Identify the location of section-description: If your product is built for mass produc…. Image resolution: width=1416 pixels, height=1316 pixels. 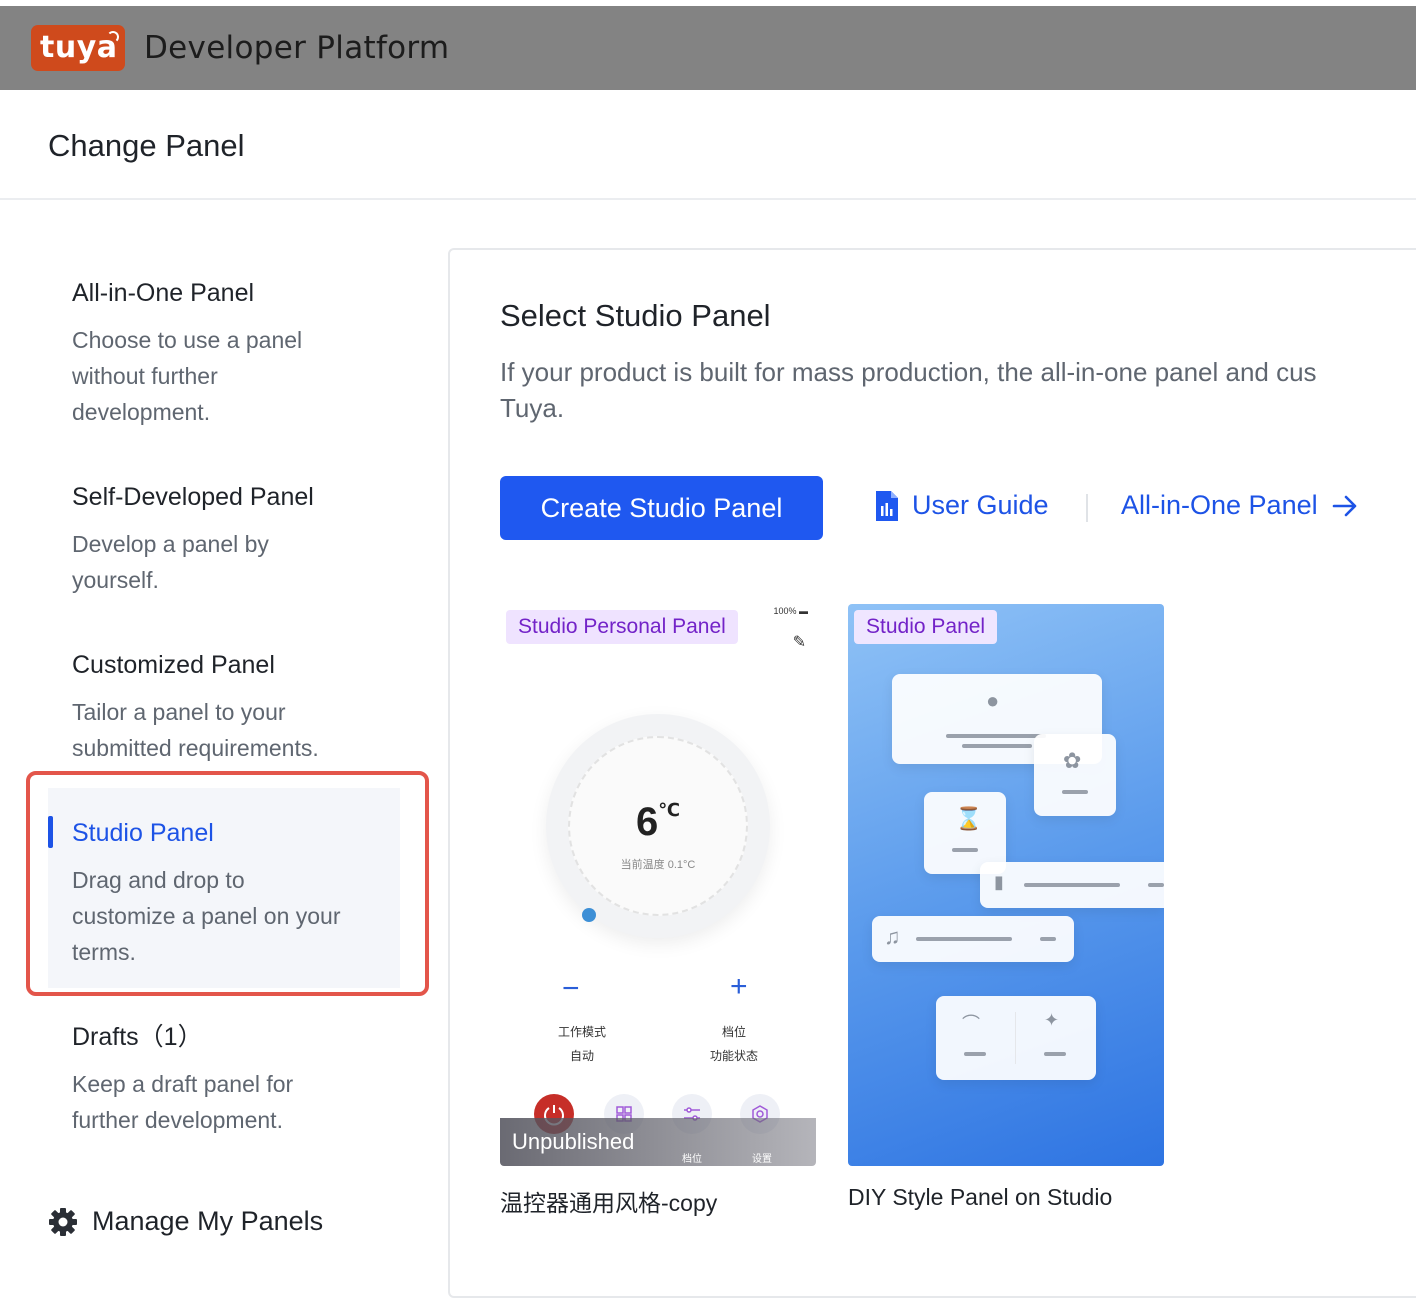
(958, 390).